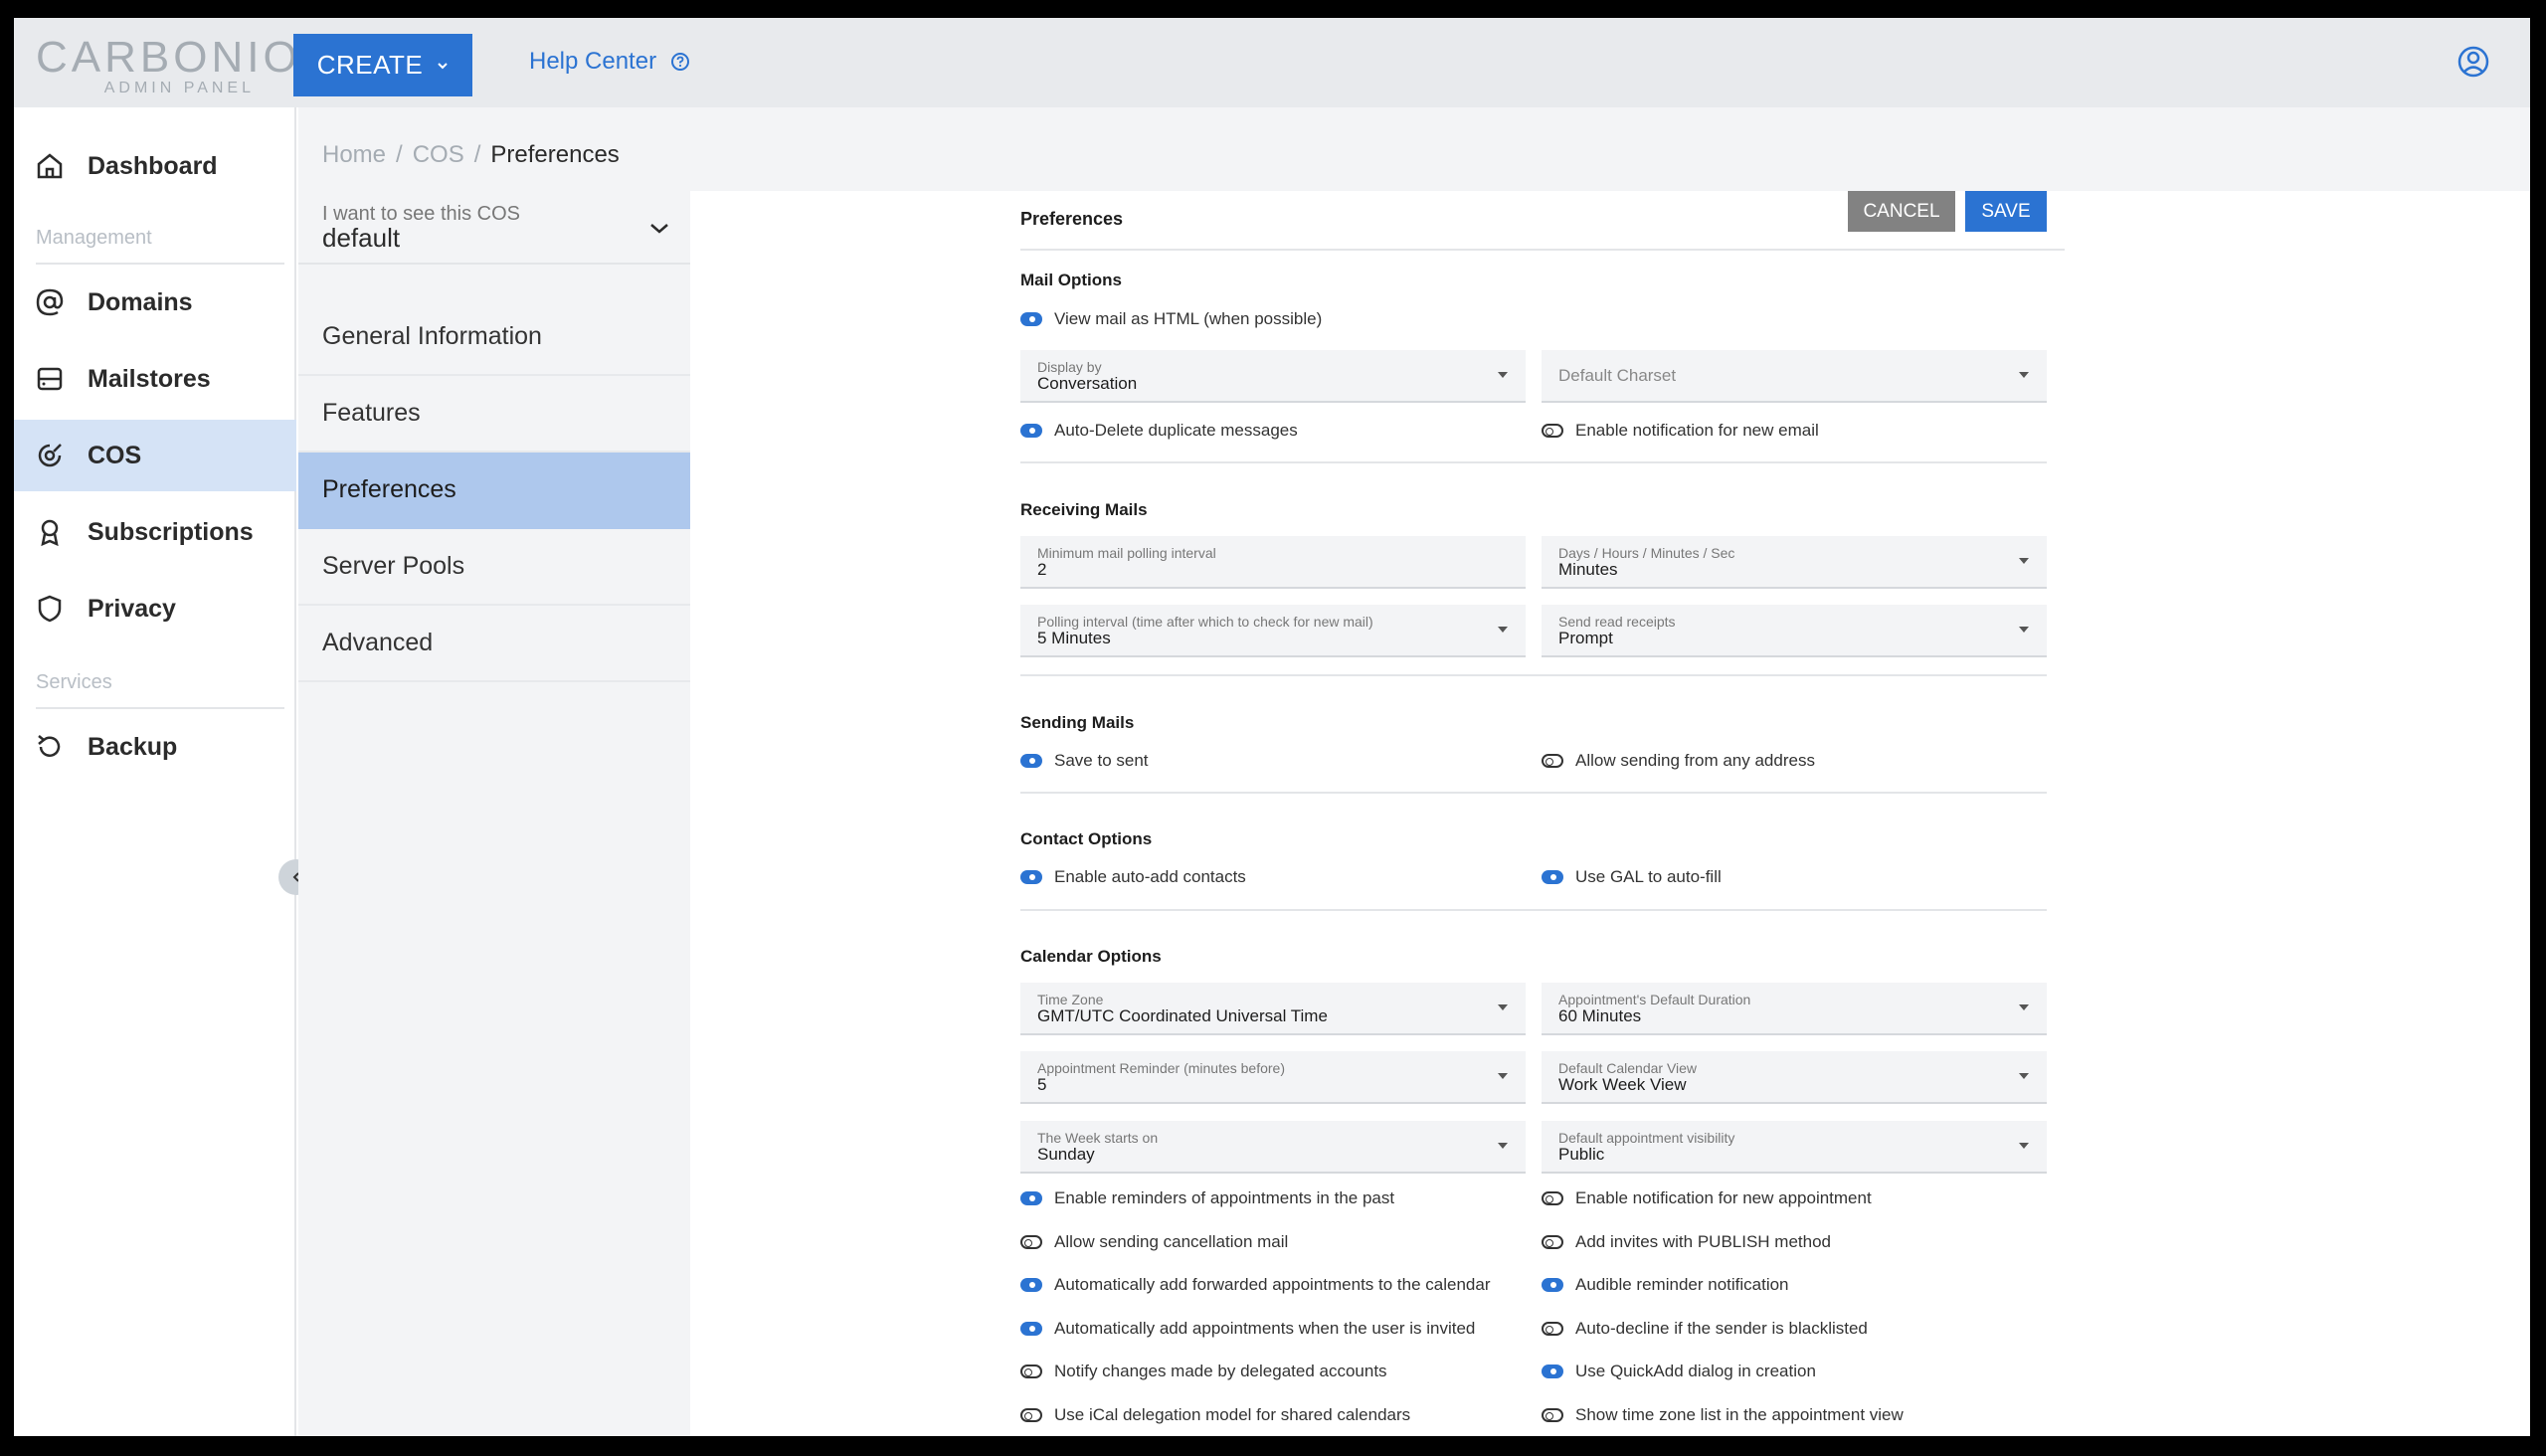  I want to click on home-icon, so click(50, 166).